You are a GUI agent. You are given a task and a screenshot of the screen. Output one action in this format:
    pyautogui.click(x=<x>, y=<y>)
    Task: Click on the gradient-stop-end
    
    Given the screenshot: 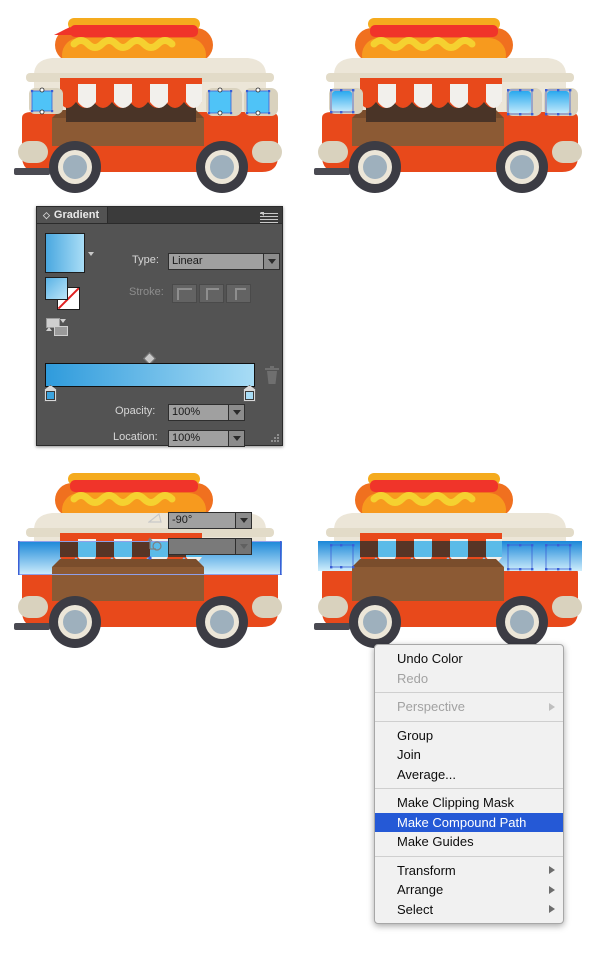 What is the action you would take?
    pyautogui.click(x=249, y=393)
    